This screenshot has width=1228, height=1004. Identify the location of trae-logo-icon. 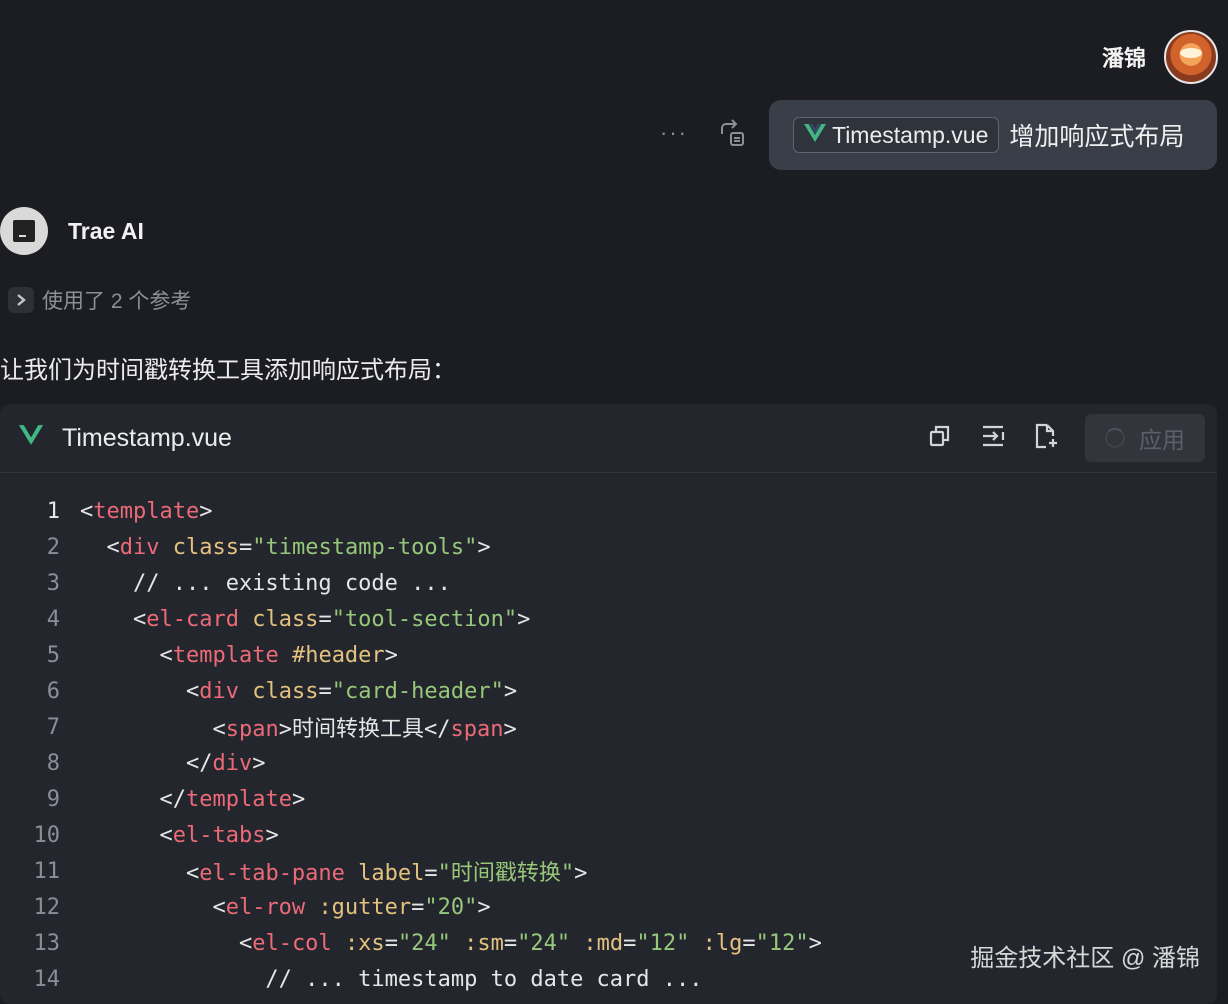
(24, 231).